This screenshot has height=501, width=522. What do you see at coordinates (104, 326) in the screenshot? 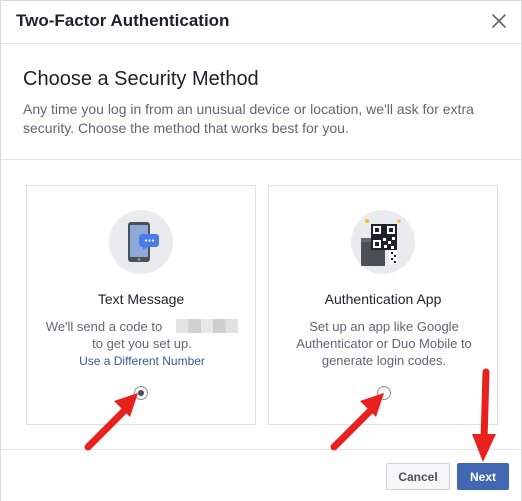
I see `description-text: We'll send a code to` at bounding box center [104, 326].